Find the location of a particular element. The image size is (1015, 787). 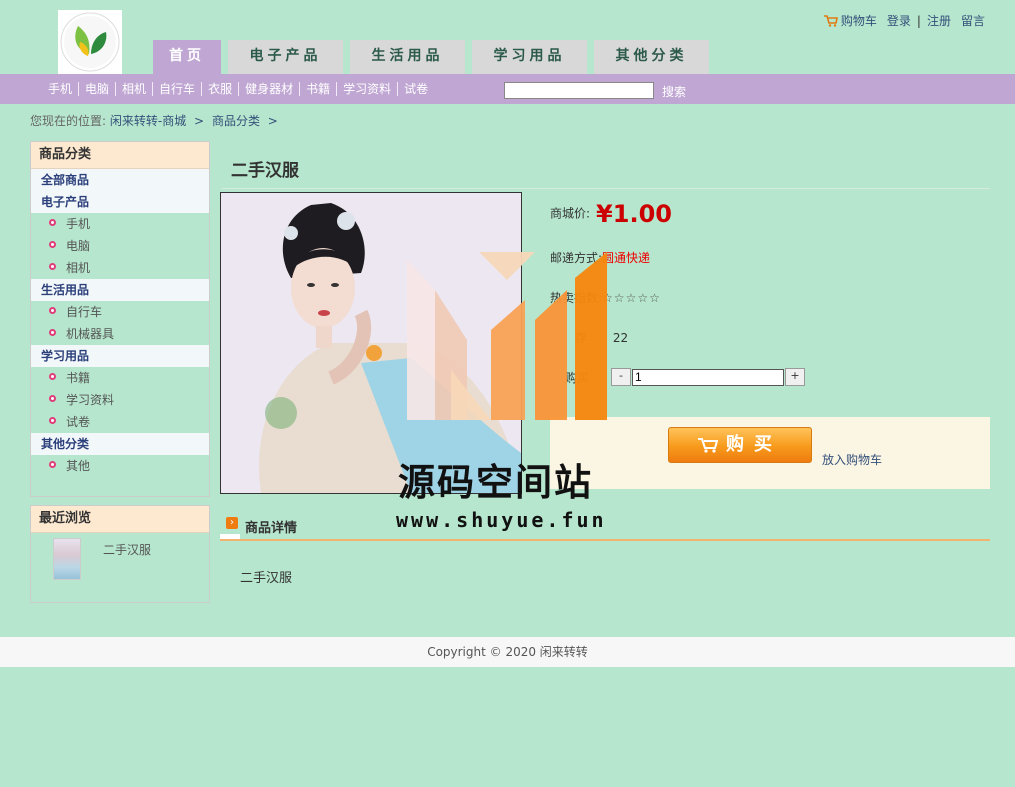

product-title: 二手汉服 is located at coordinates (265, 171).